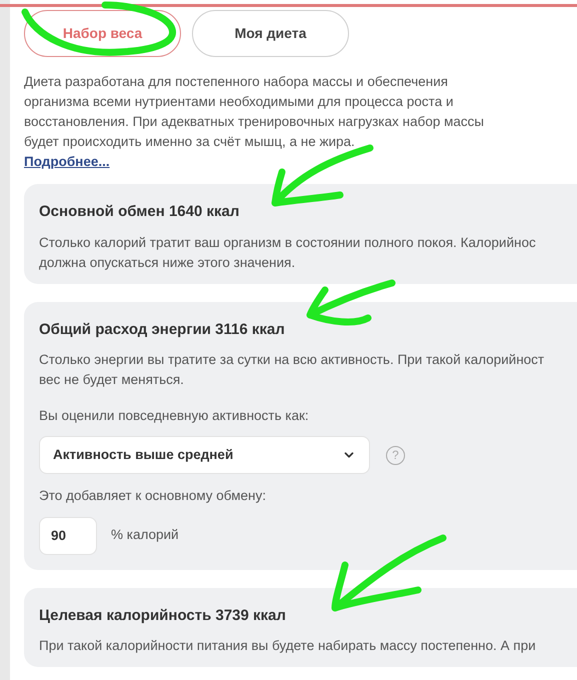  I want to click on description-text: вес не будет меняться., so click(112, 380).